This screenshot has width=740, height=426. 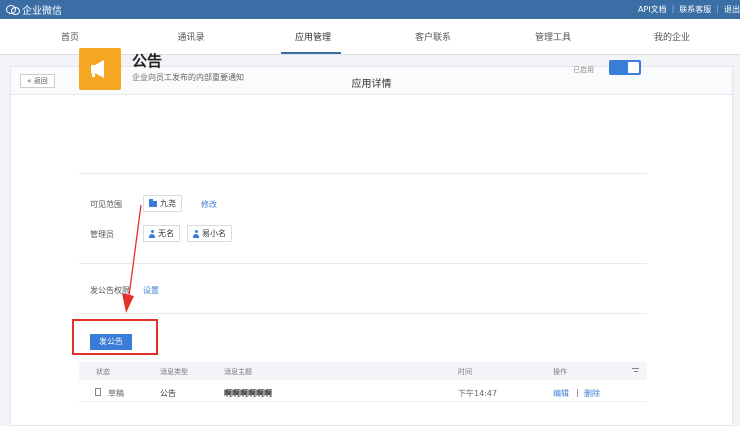 I want to click on visibility-label: 可见范围, so click(x=106, y=204).